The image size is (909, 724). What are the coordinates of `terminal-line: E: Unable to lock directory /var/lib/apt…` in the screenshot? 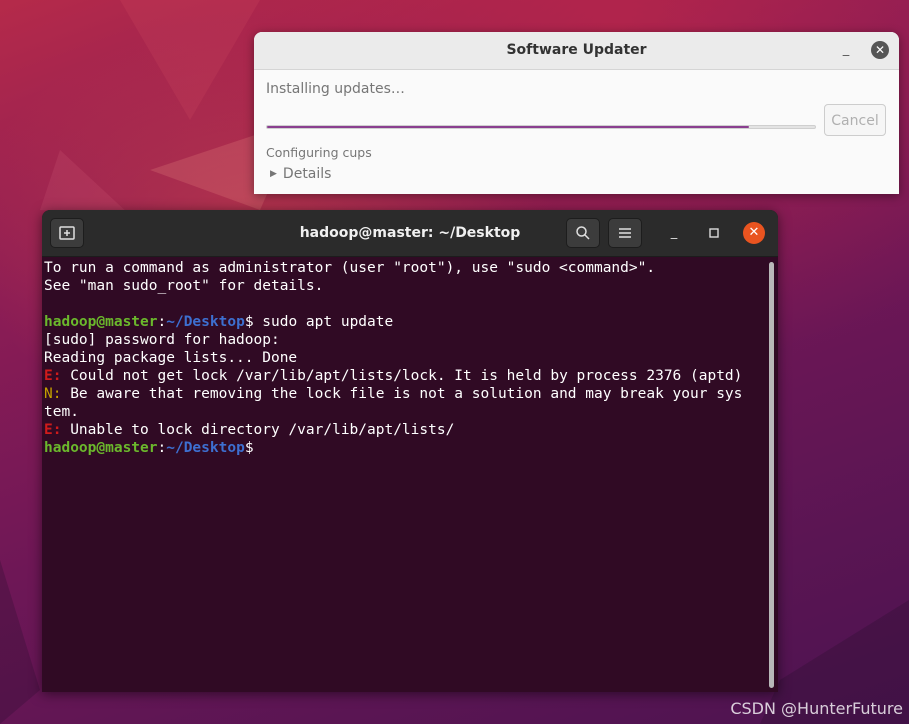 It's located at (404, 430).